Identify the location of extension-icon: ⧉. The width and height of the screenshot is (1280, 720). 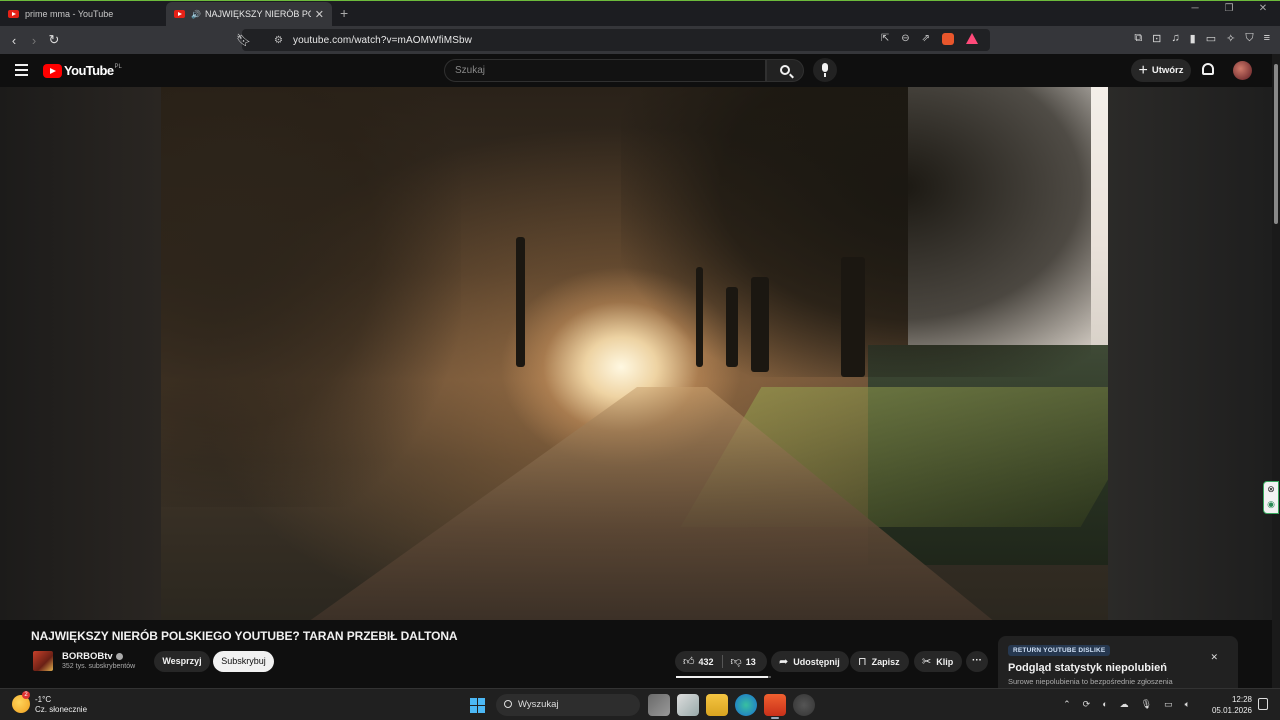
(1138, 38).